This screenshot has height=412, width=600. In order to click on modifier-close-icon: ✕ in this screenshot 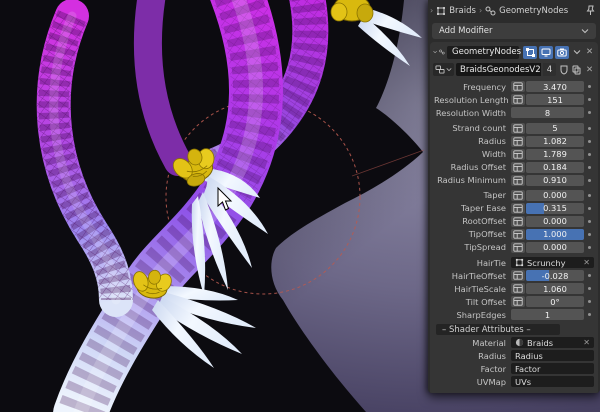, I will do `click(589, 52)`.